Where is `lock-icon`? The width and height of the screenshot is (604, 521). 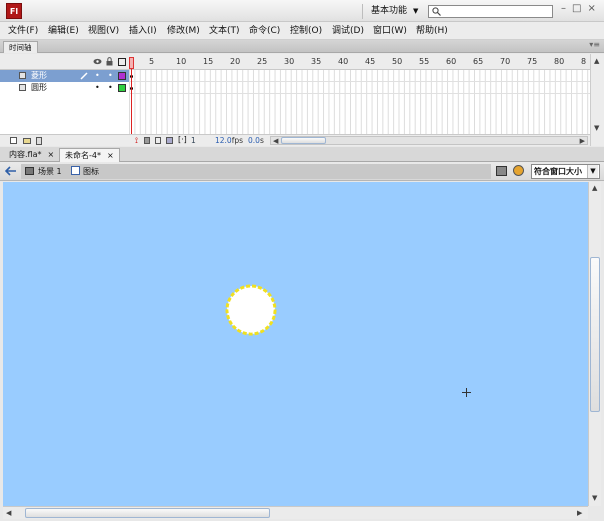 lock-icon is located at coordinates (109, 61).